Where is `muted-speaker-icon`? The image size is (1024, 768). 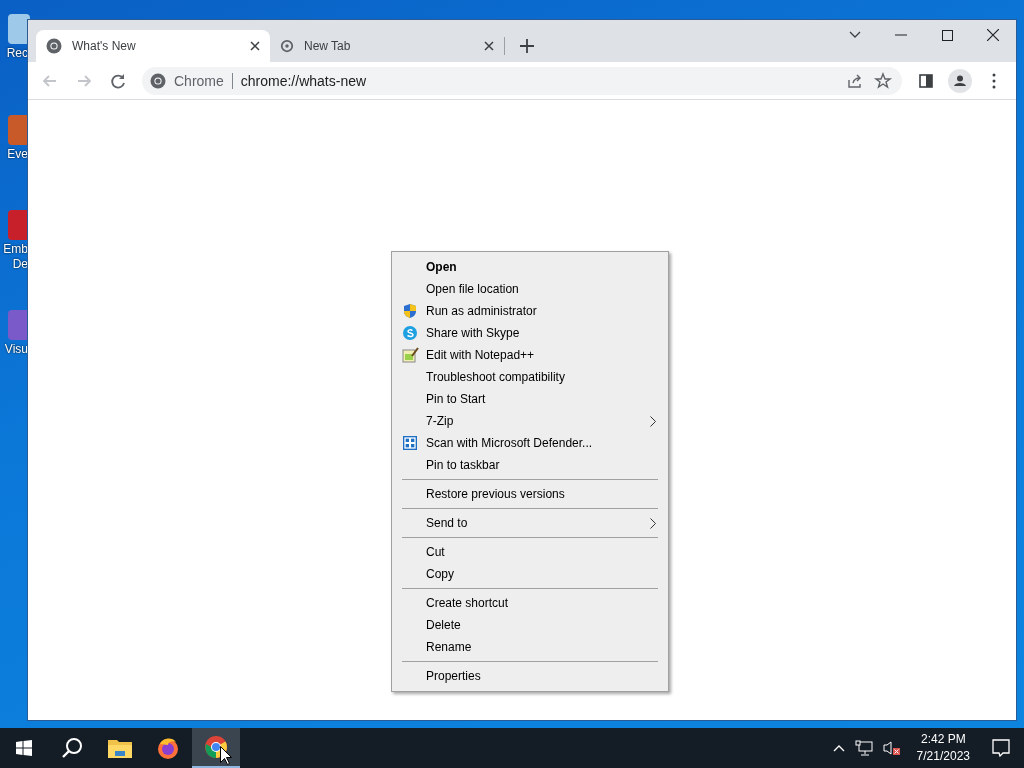 muted-speaker-icon is located at coordinates (891, 748).